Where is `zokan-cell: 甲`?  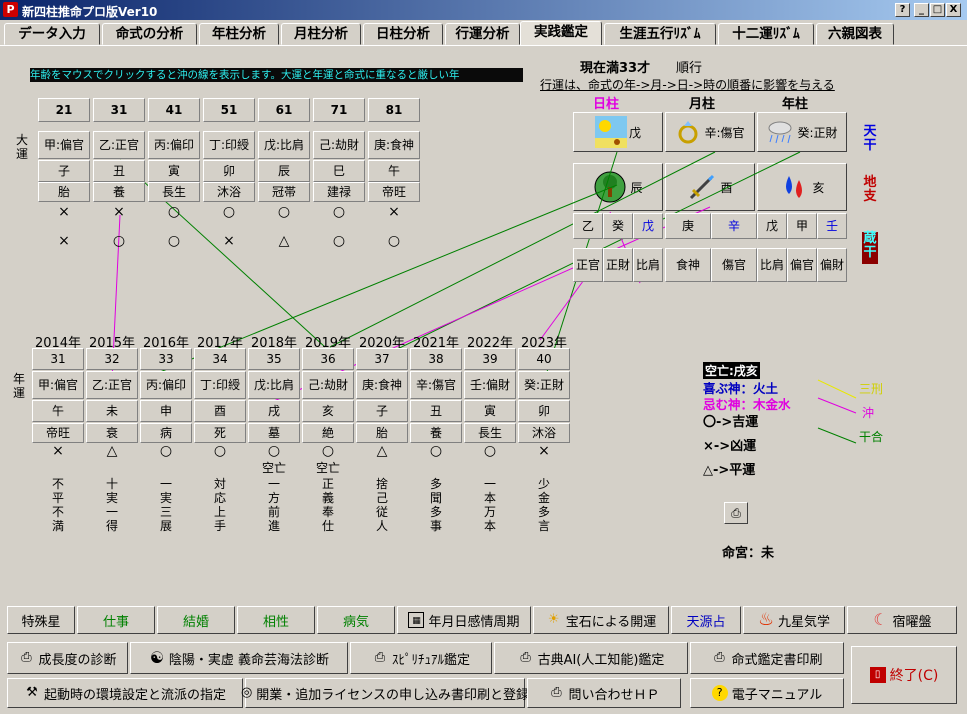 zokan-cell: 甲 is located at coordinates (802, 226).